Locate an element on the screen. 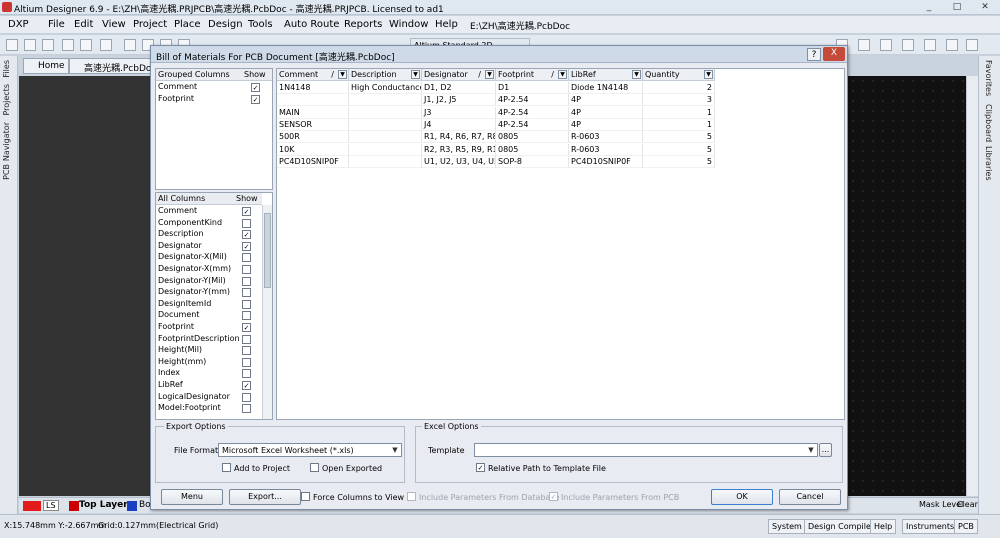 The height and width of the screenshot is (538, 1000). pad-icon is located at coordinates (952, 45).